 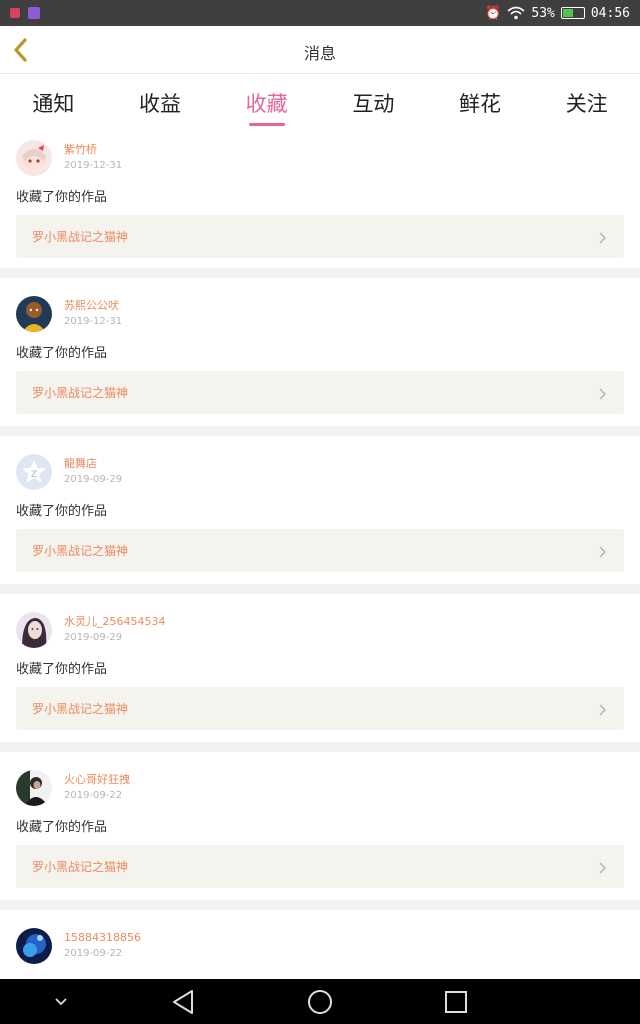 I want to click on notification-icons, so click(x=25, y=13).